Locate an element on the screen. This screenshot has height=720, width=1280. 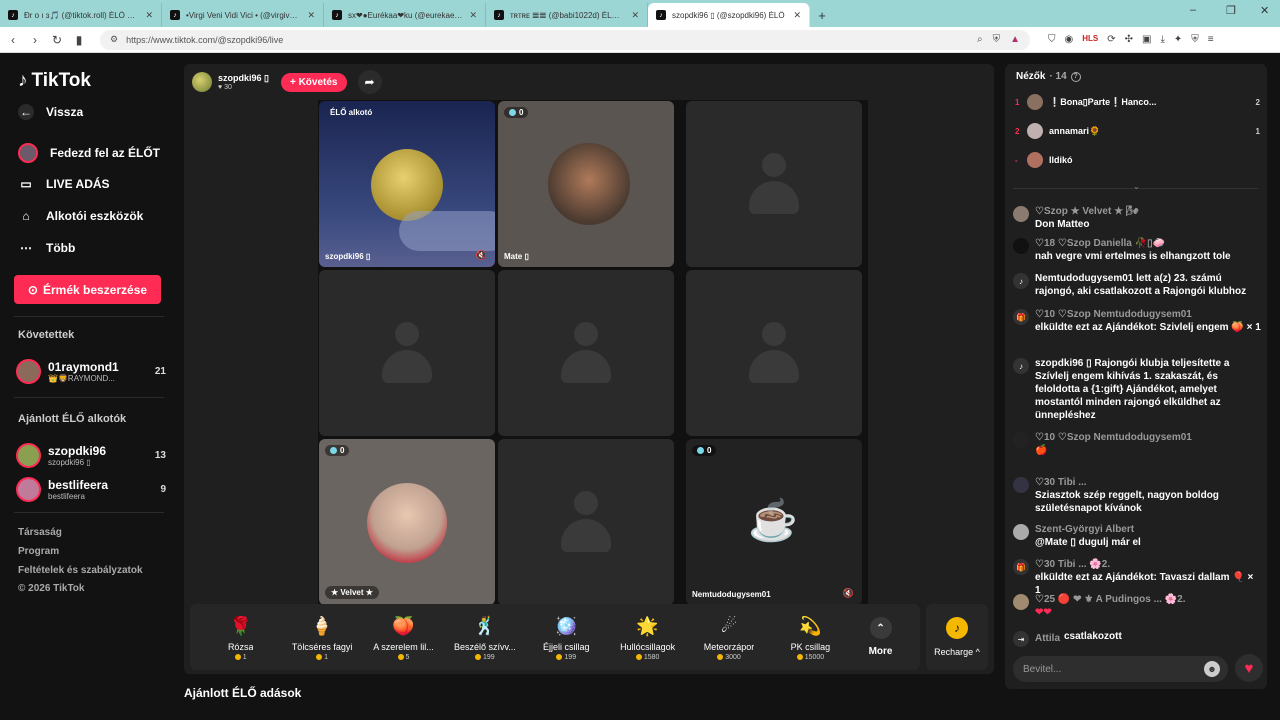
person-placeholder-icon is located at coordinates (407, 353).